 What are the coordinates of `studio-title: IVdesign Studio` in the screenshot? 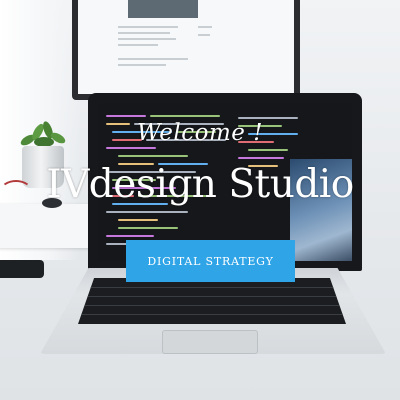 It's located at (200, 184).